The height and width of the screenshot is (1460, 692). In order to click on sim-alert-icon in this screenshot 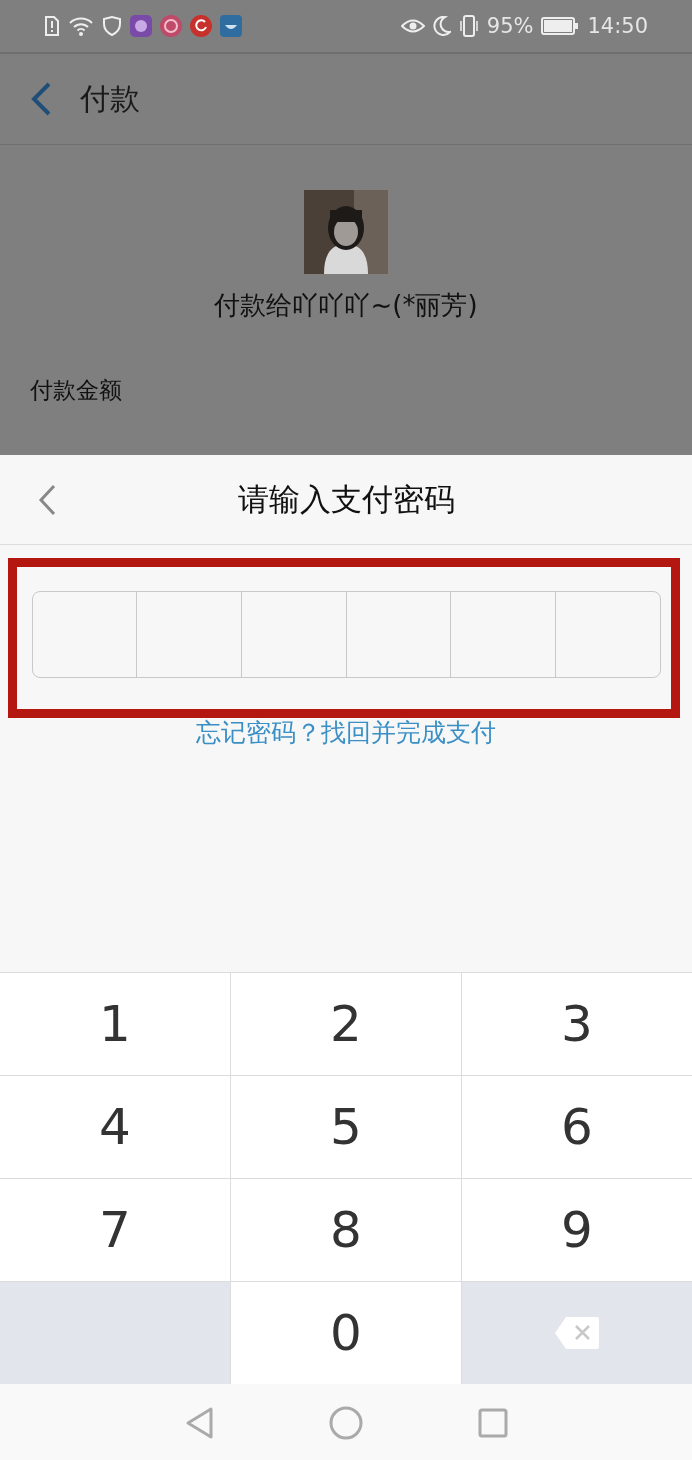, I will do `click(52, 26)`.